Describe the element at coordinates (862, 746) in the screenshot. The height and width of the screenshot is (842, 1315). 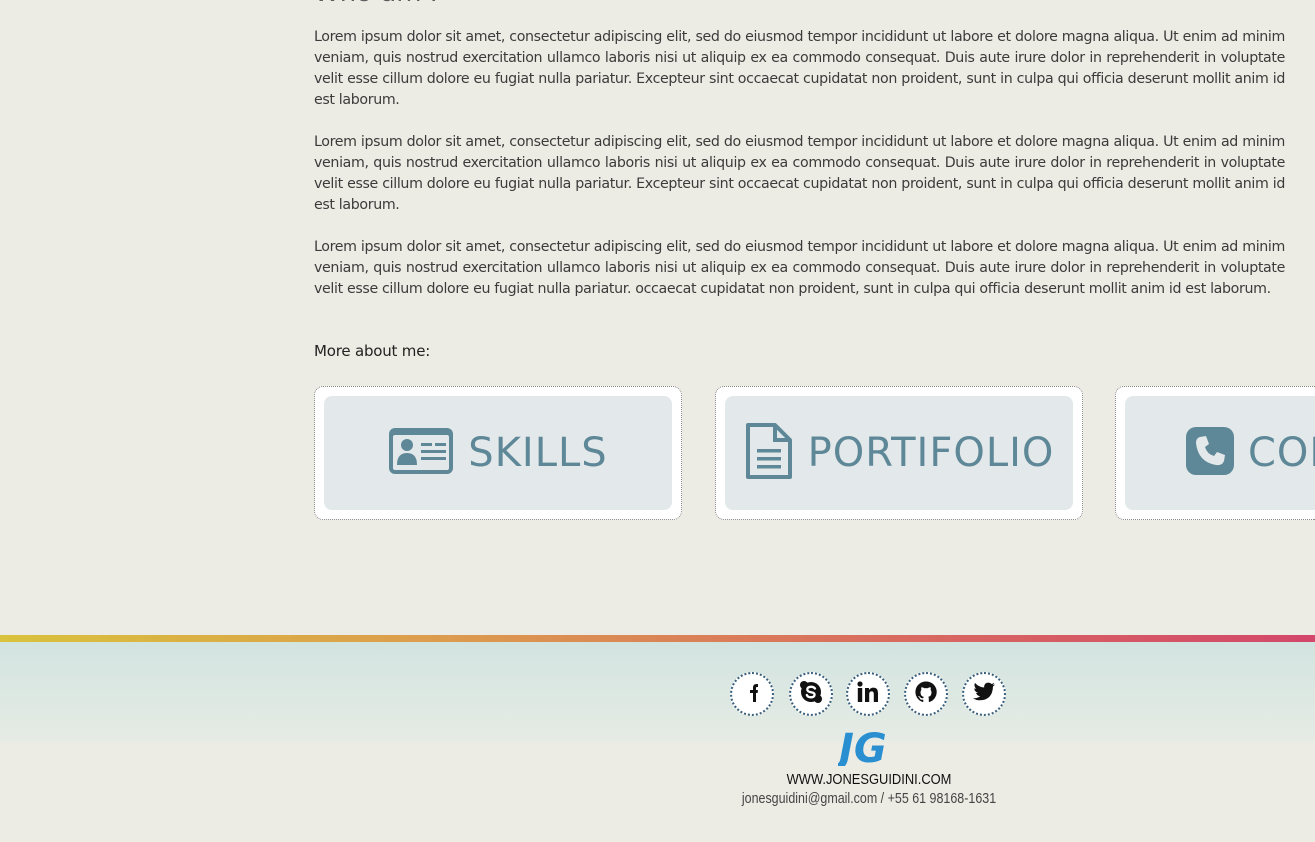
I see `logo-text: JG` at that location.